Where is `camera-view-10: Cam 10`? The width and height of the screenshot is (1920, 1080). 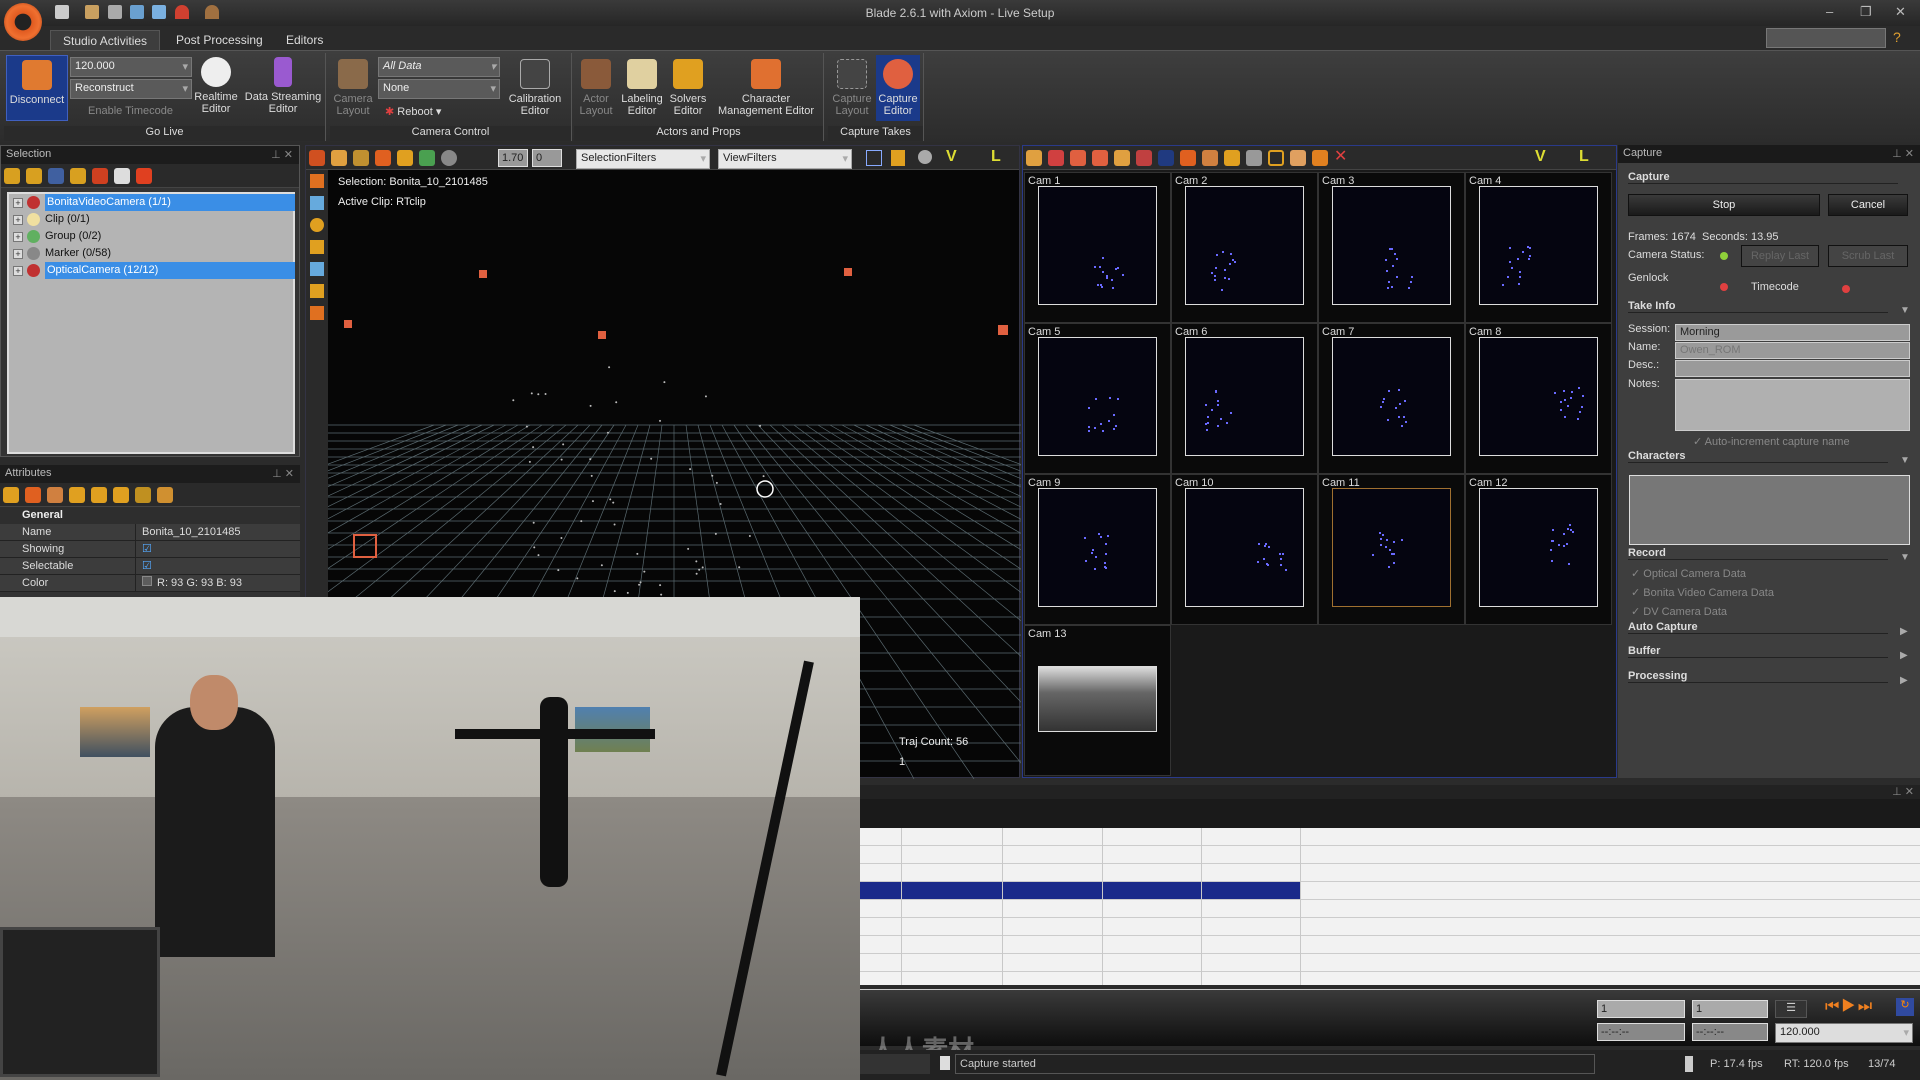 camera-view-10: Cam 10 is located at coordinates (1244, 549).